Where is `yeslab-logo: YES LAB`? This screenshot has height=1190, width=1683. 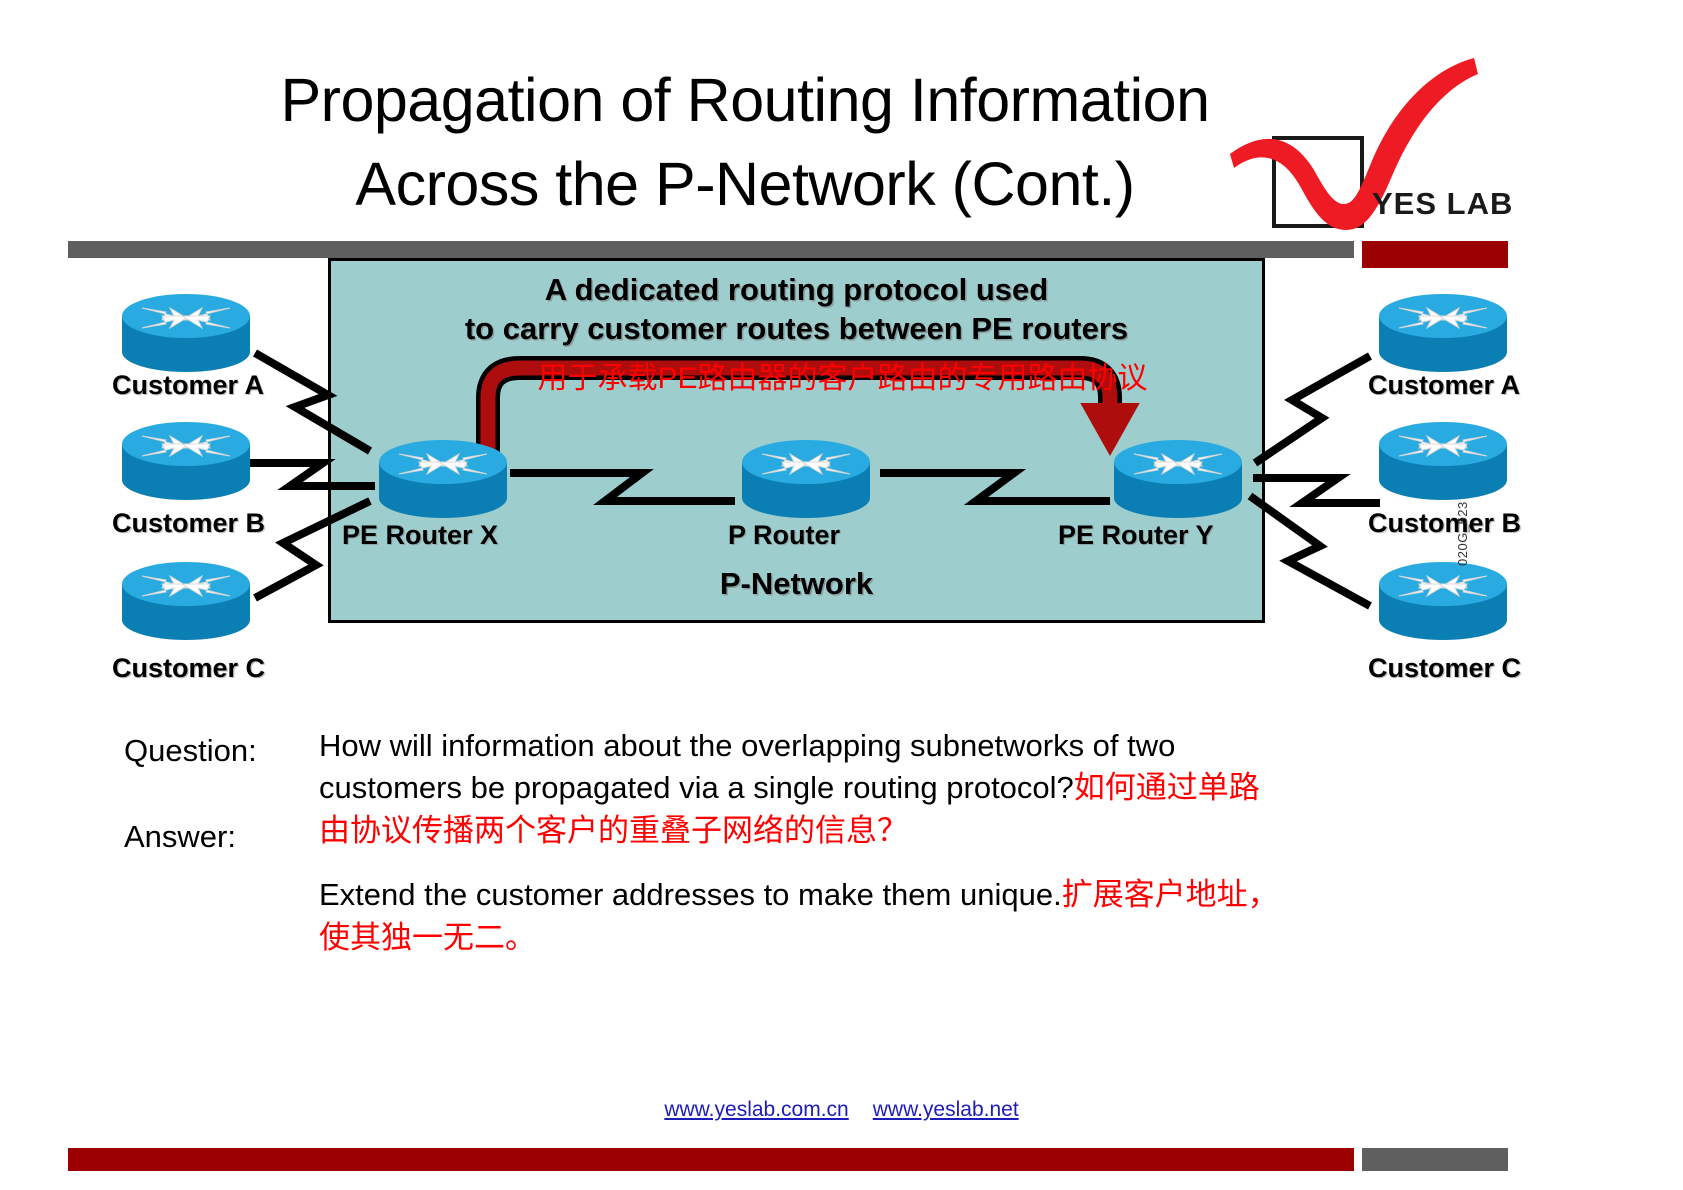 yeslab-logo: YES LAB is located at coordinates (1396, 145).